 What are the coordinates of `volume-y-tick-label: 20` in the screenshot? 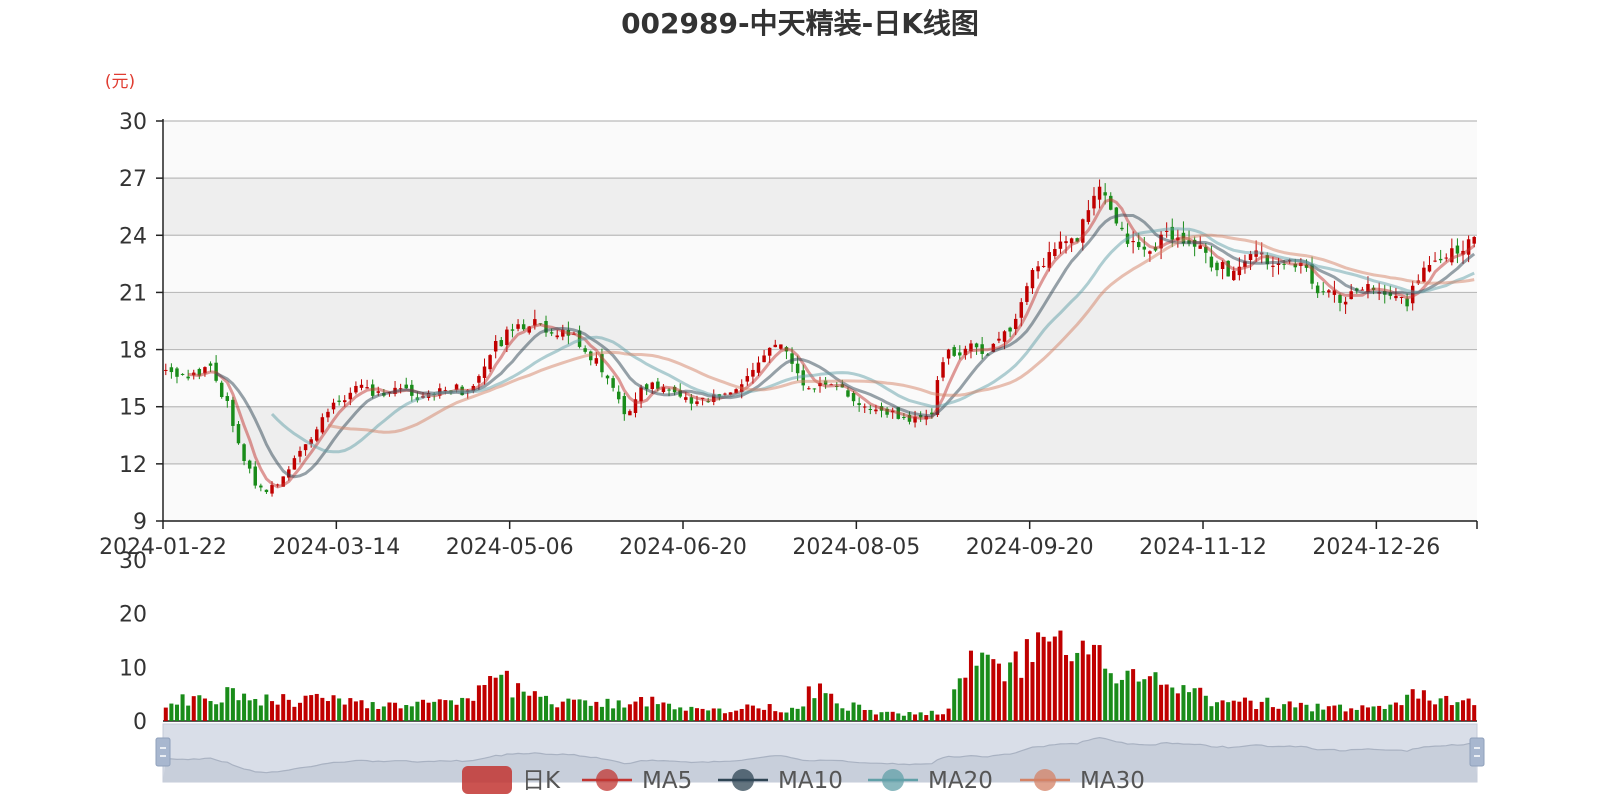 It's located at (133, 615).